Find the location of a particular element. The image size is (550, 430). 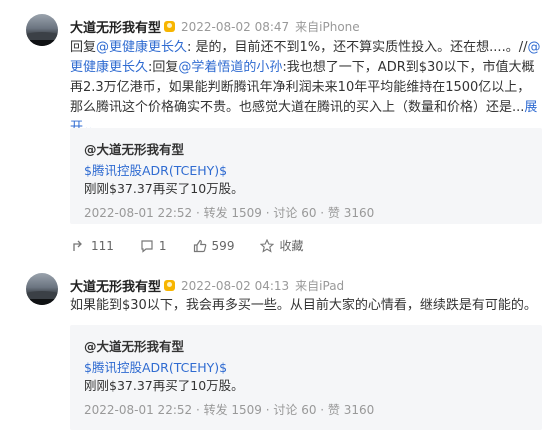

timestamp: 2022-08-02 08:47 is located at coordinates (235, 27).